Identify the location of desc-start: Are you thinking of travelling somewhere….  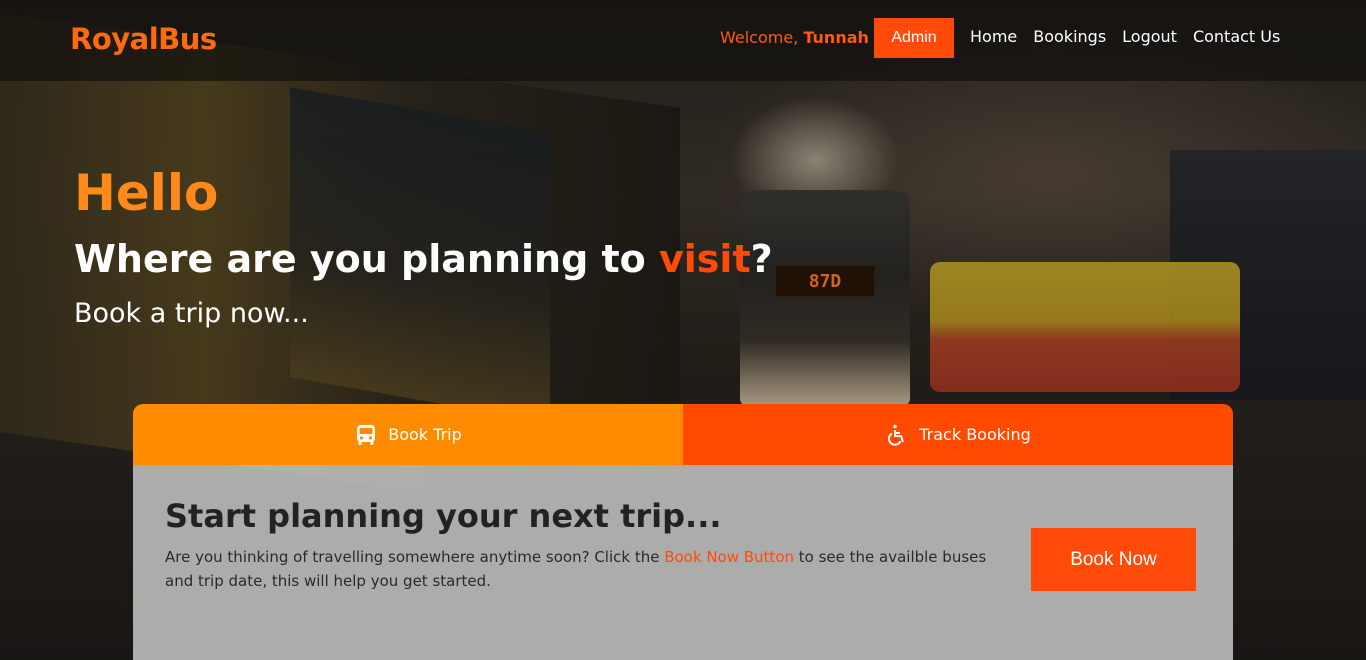
(415, 557).